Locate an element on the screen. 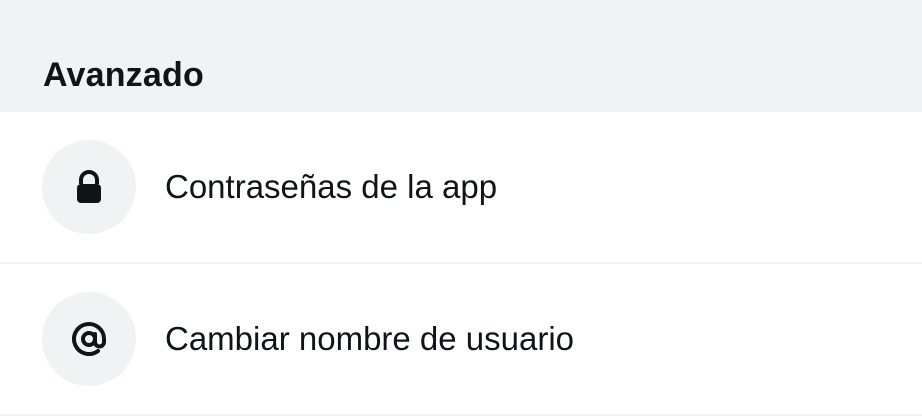 The width and height of the screenshot is (922, 416). section-title: Avanzado is located at coordinates (123, 75).